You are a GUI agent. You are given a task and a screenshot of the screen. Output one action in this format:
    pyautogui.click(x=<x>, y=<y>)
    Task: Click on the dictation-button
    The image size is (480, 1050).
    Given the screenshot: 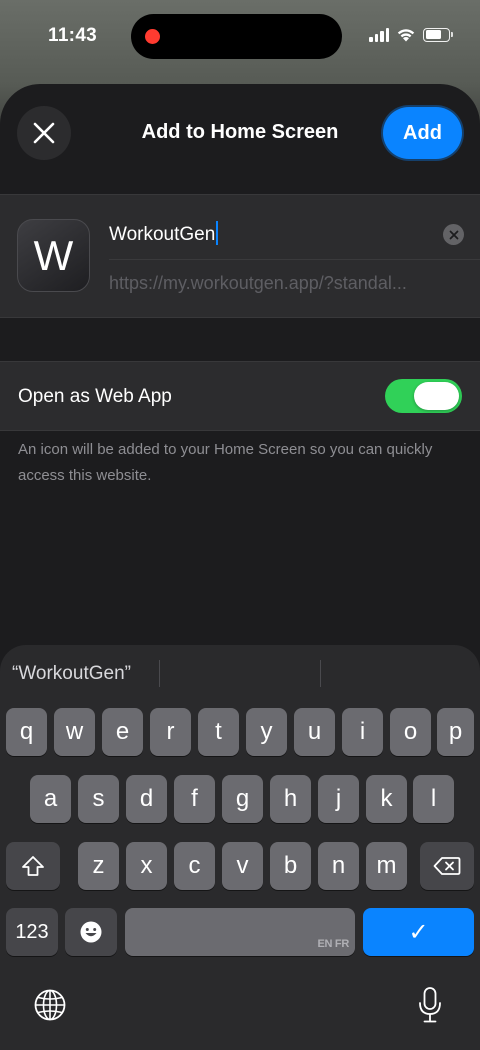 What is the action you would take?
    pyautogui.click(x=430, y=1005)
    